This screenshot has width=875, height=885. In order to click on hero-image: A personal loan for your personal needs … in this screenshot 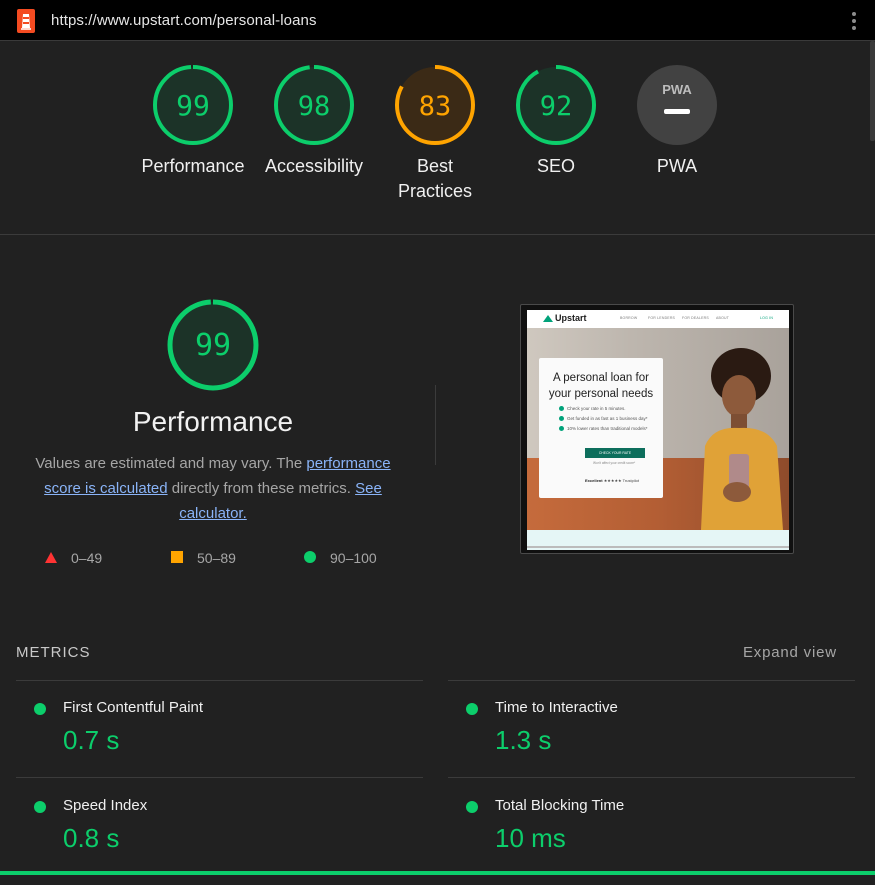, I will do `click(658, 429)`.